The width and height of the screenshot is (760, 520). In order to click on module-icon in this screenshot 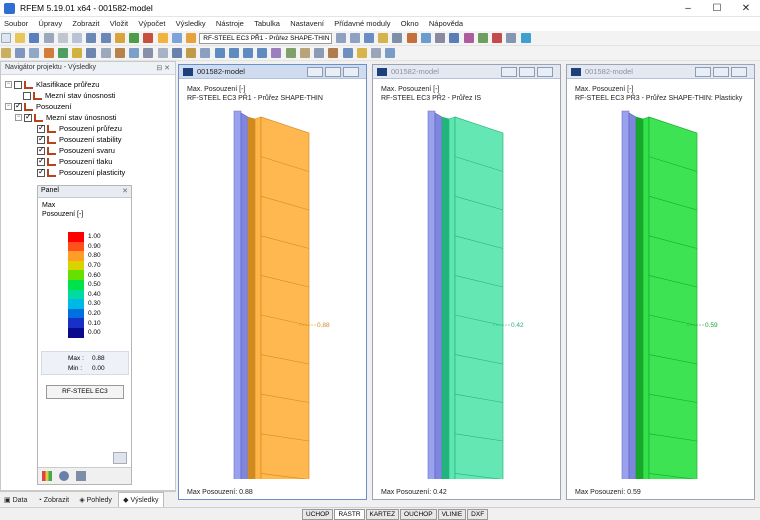, I will do `click(176, 38)`.